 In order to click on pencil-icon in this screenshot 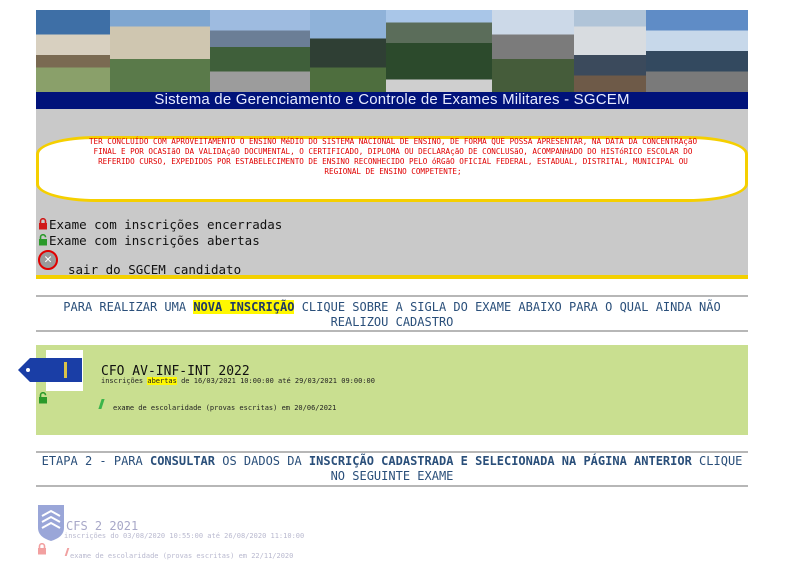, I will do `click(67, 552)`.